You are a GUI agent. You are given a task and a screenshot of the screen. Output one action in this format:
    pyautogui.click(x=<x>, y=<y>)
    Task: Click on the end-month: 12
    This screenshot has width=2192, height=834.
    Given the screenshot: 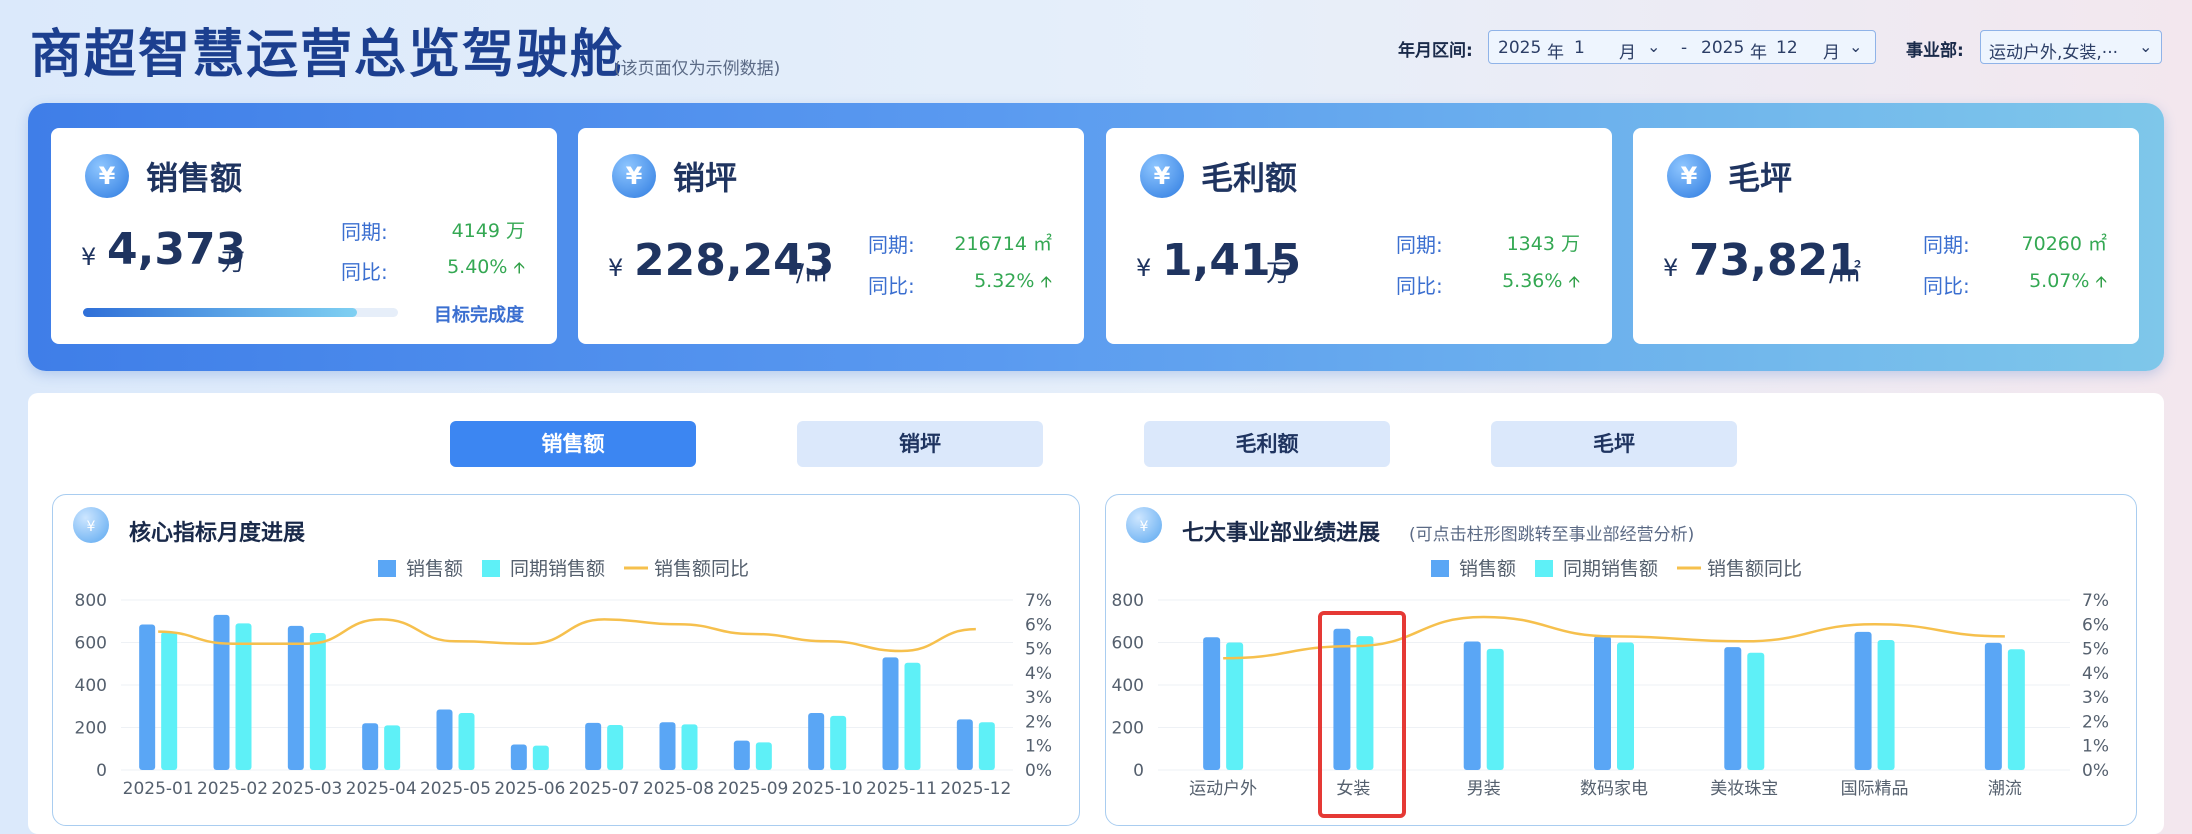 What is the action you would take?
    pyautogui.click(x=1787, y=48)
    